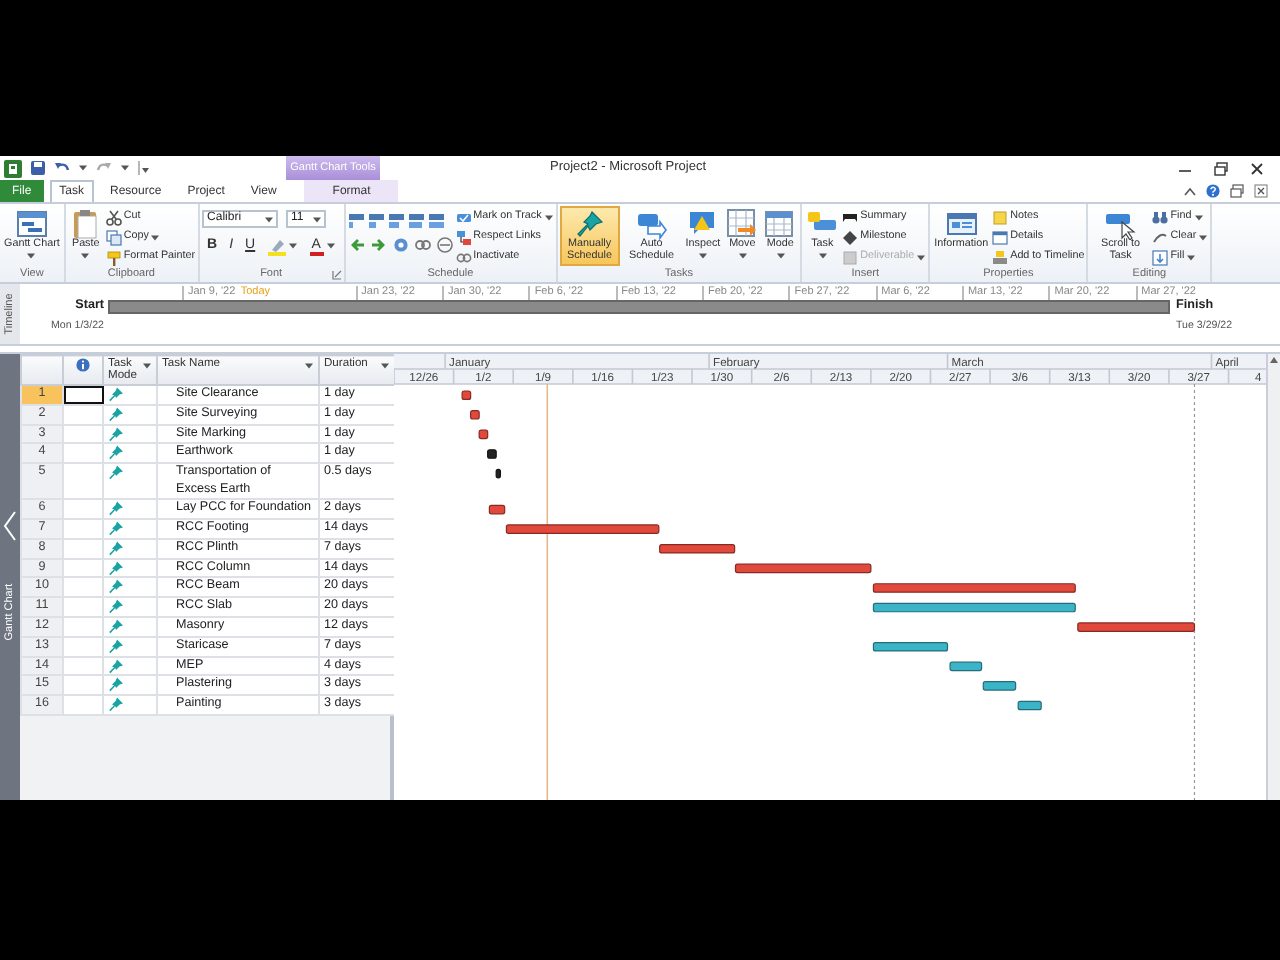  What do you see at coordinates (463, 237) in the screenshot?
I see `linked-bars-icon` at bounding box center [463, 237].